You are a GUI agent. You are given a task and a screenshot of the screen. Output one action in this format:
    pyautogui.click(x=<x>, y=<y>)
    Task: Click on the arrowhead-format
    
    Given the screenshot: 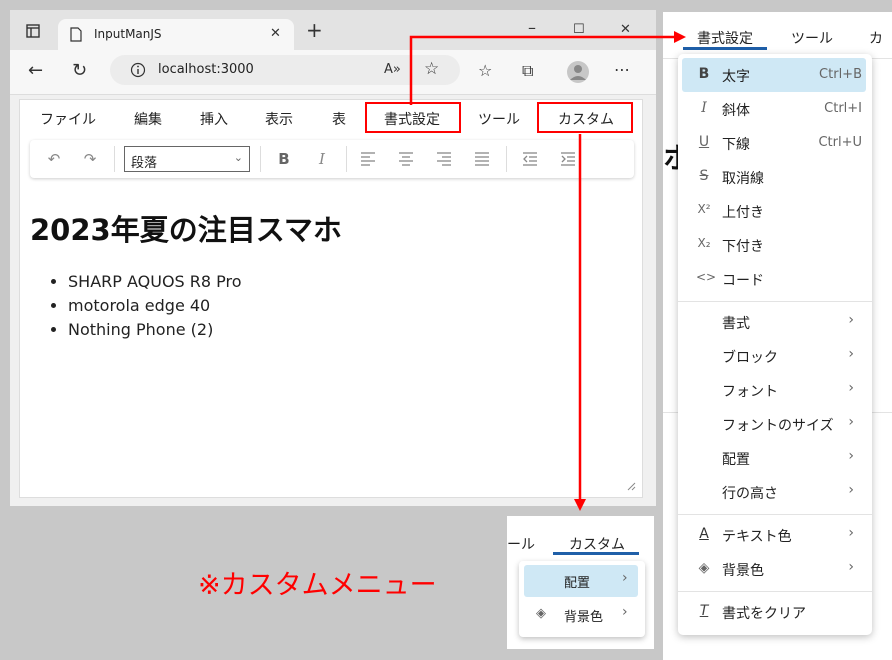 What is the action you would take?
    pyautogui.click(x=680, y=37)
    